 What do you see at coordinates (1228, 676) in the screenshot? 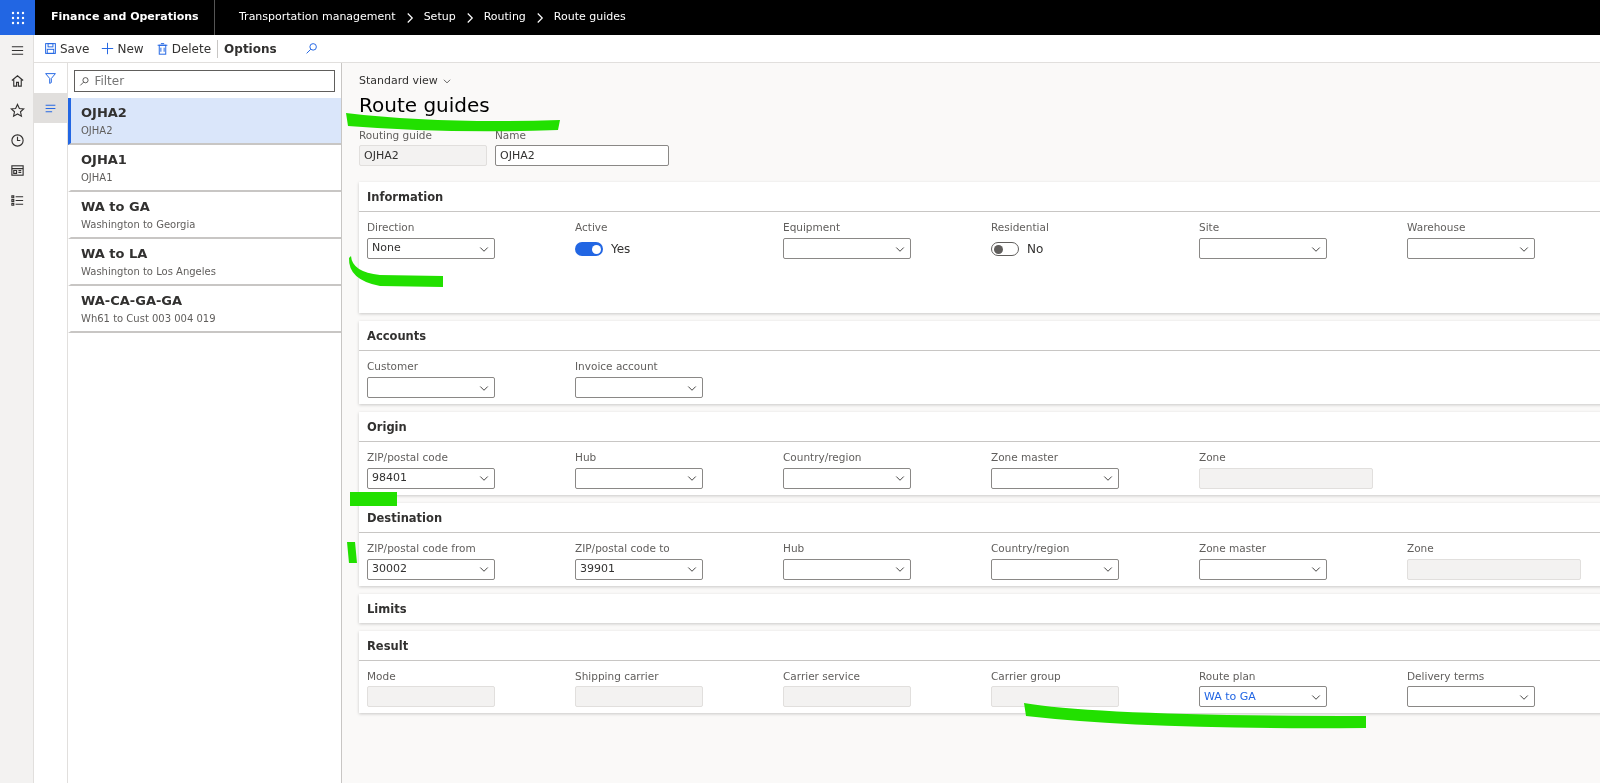
I see `field-label: Route plan` at bounding box center [1228, 676].